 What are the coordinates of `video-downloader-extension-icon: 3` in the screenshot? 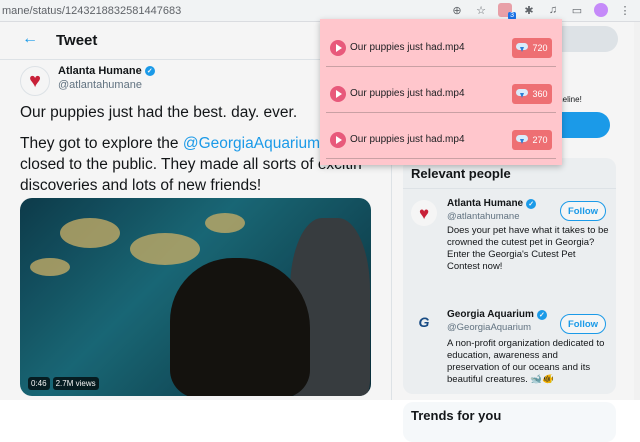 It's located at (507, 11).